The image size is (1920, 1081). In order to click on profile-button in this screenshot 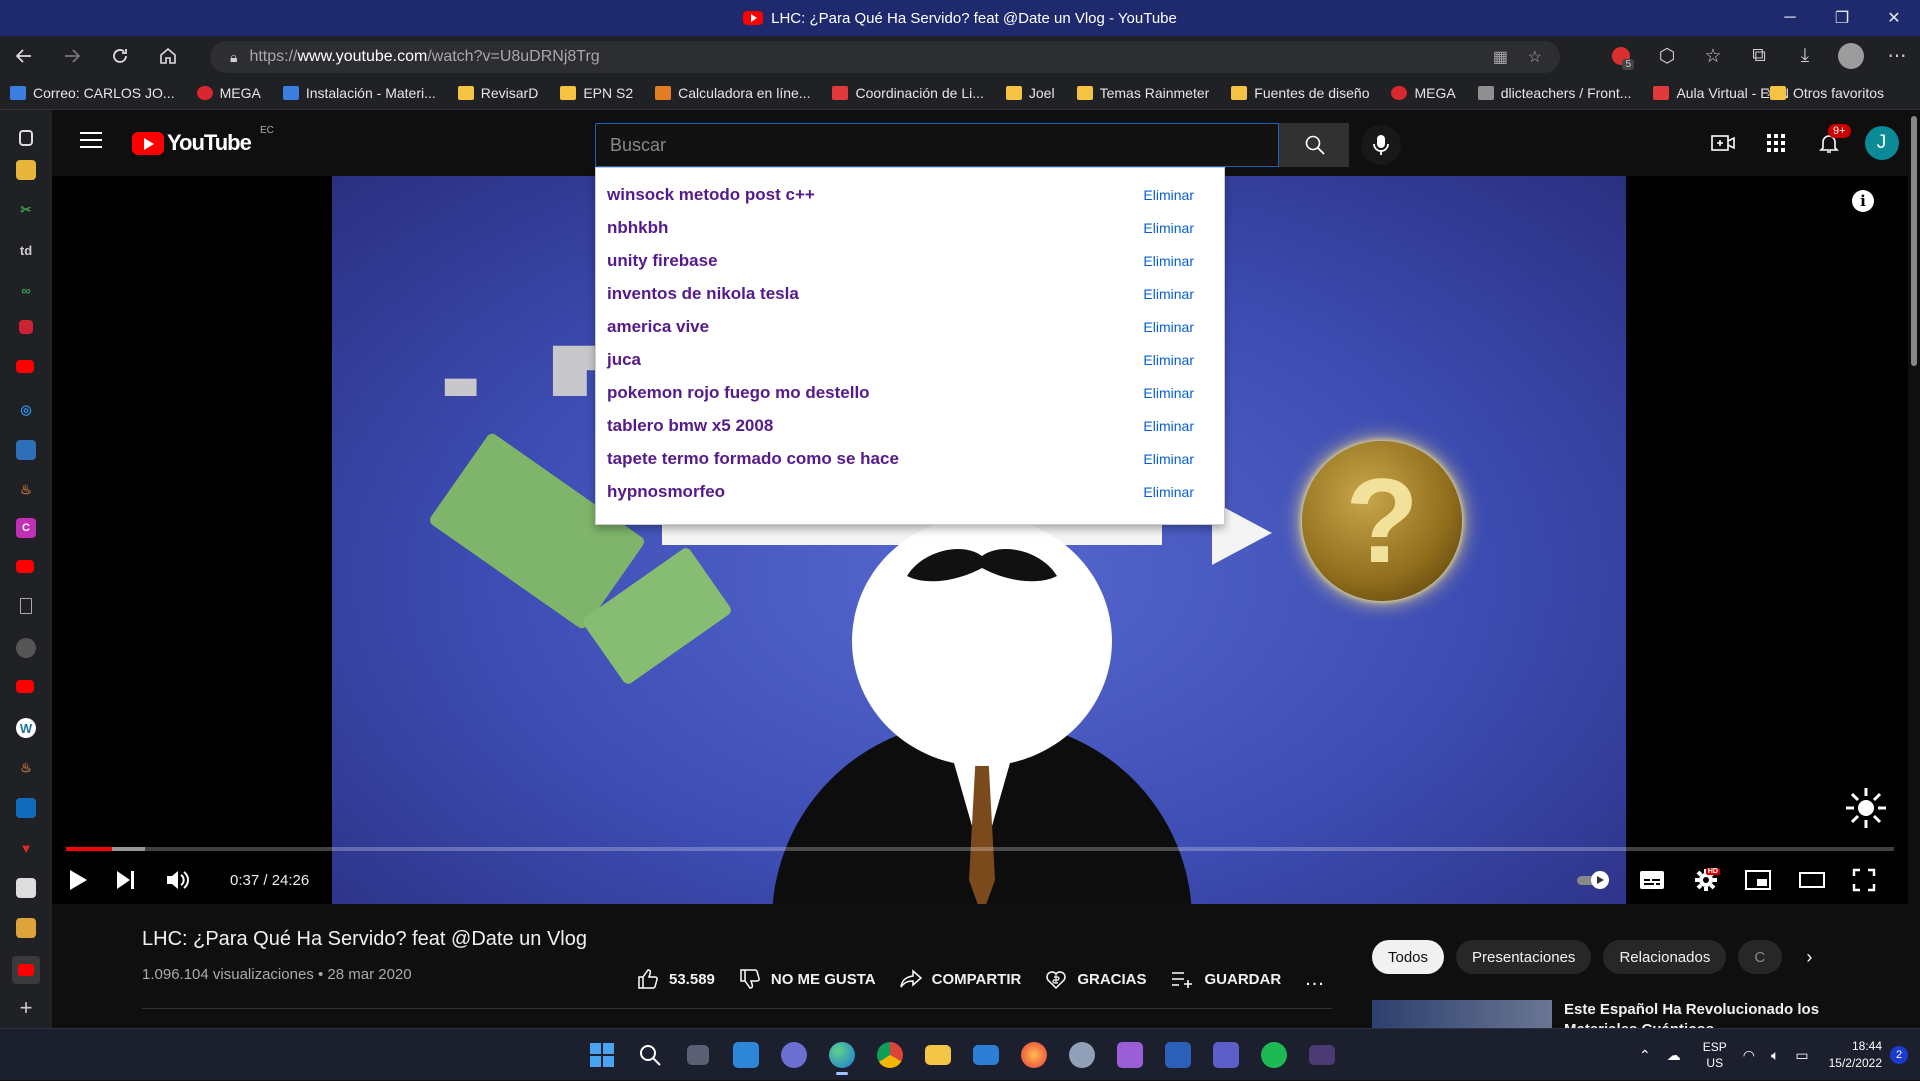, I will do `click(1851, 56)`.